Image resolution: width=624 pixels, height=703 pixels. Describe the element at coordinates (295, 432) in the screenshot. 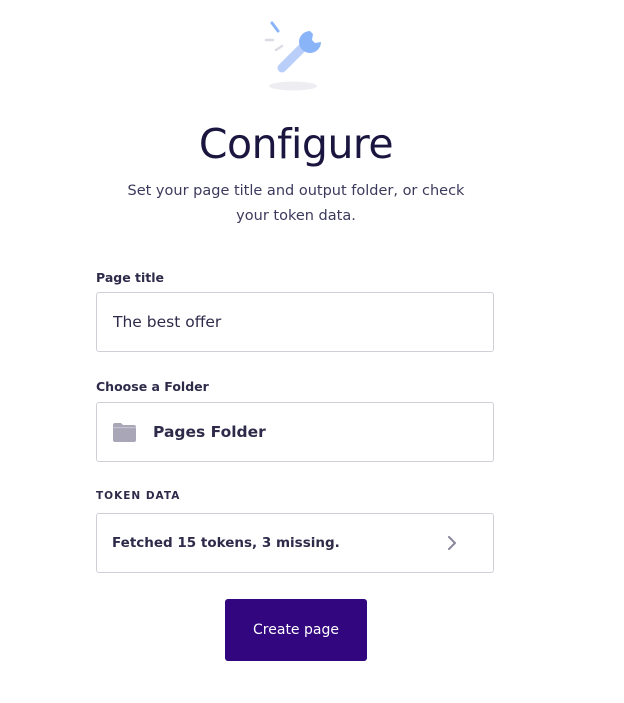

I see `folder-select: Pages Folder` at that location.